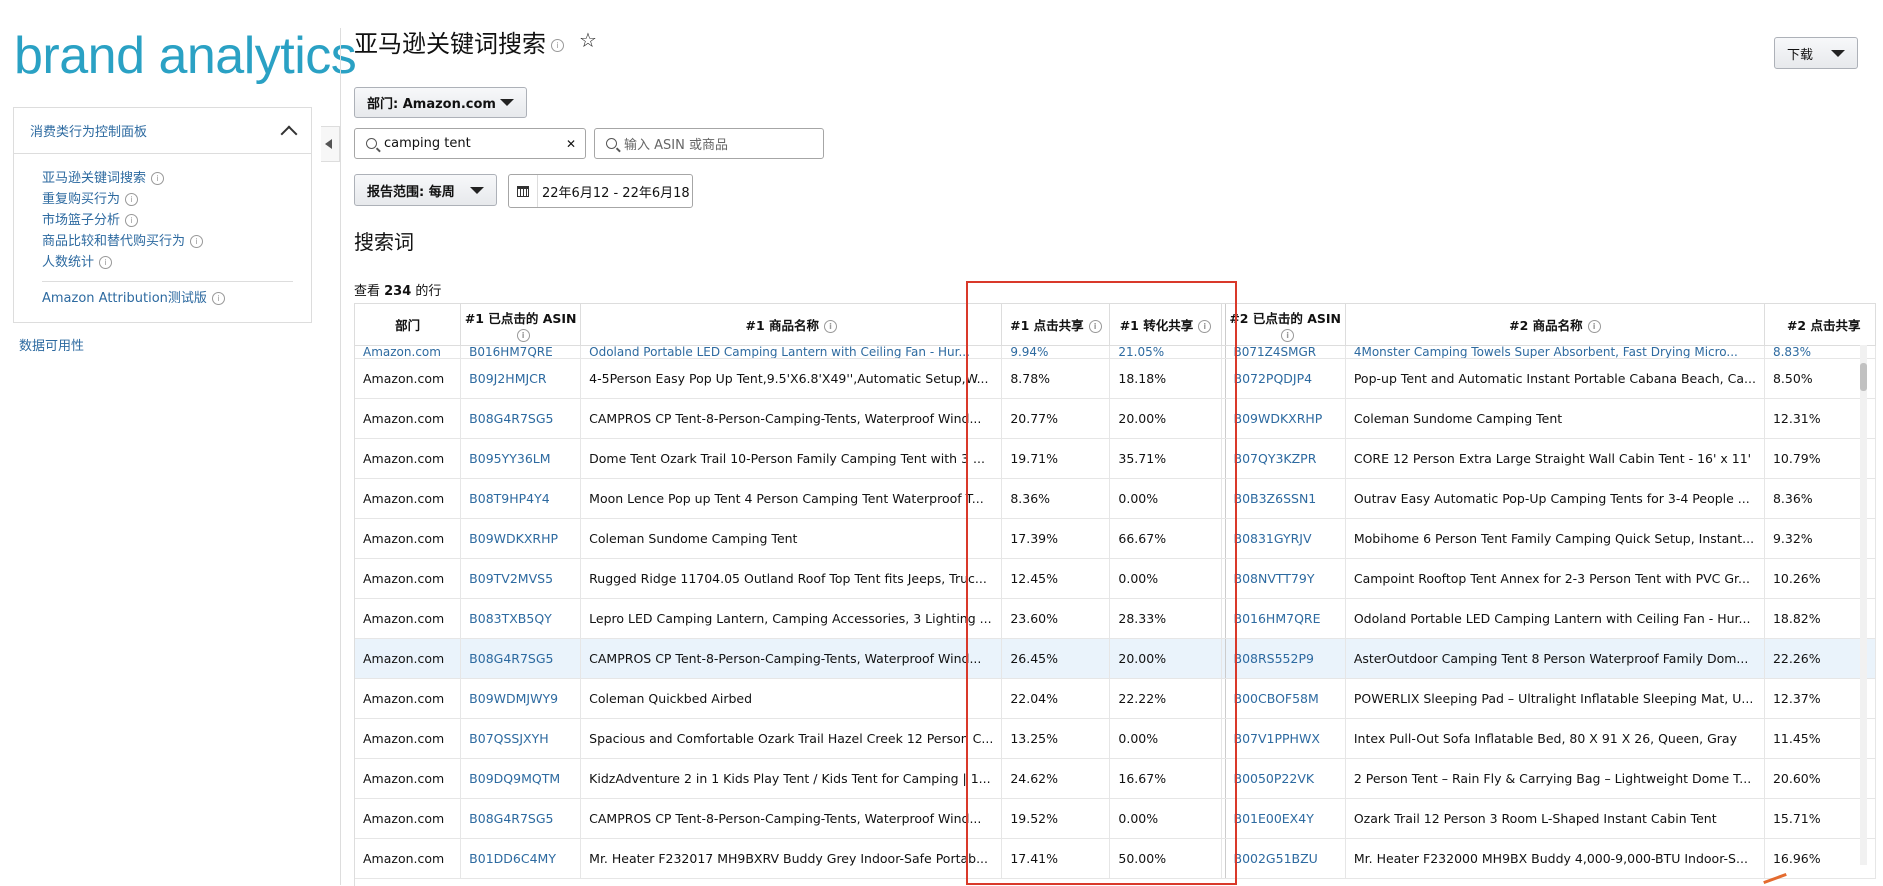 The height and width of the screenshot is (886, 1883). What do you see at coordinates (1285, 538) in the screenshot?
I see `cell-asin2: B0831GYRJV` at bounding box center [1285, 538].